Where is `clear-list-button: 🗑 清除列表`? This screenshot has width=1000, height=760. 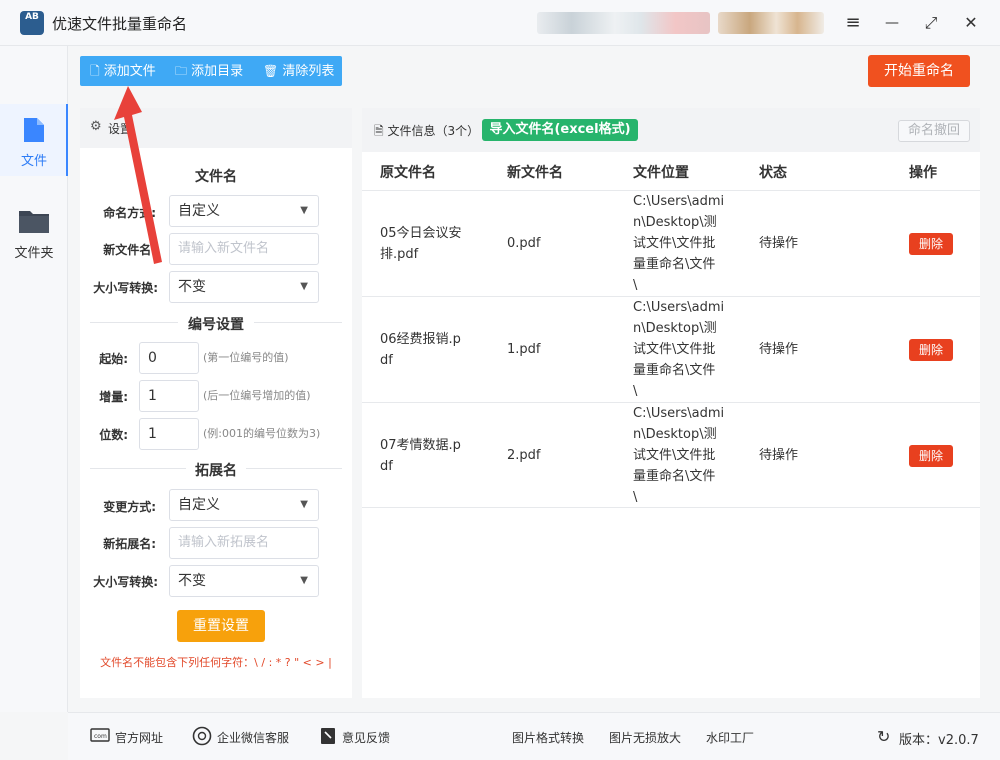
clear-list-button: 🗑 清除列表 is located at coordinates (298, 71).